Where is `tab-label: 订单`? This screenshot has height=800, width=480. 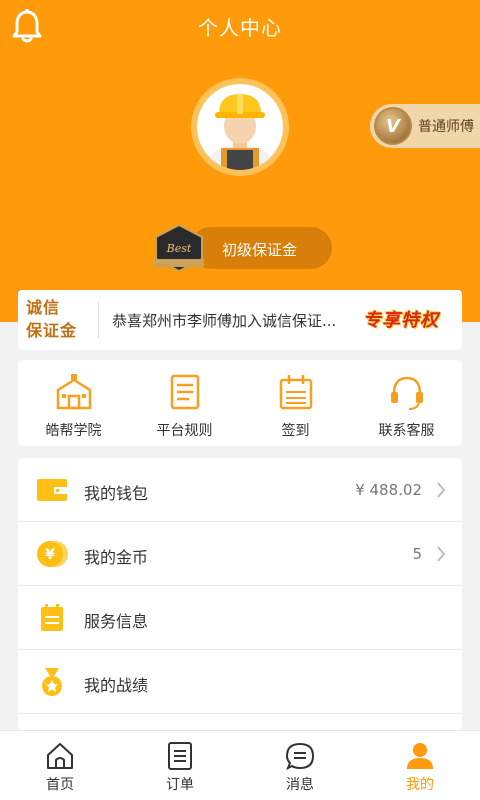 tab-label: 订单 is located at coordinates (180, 785).